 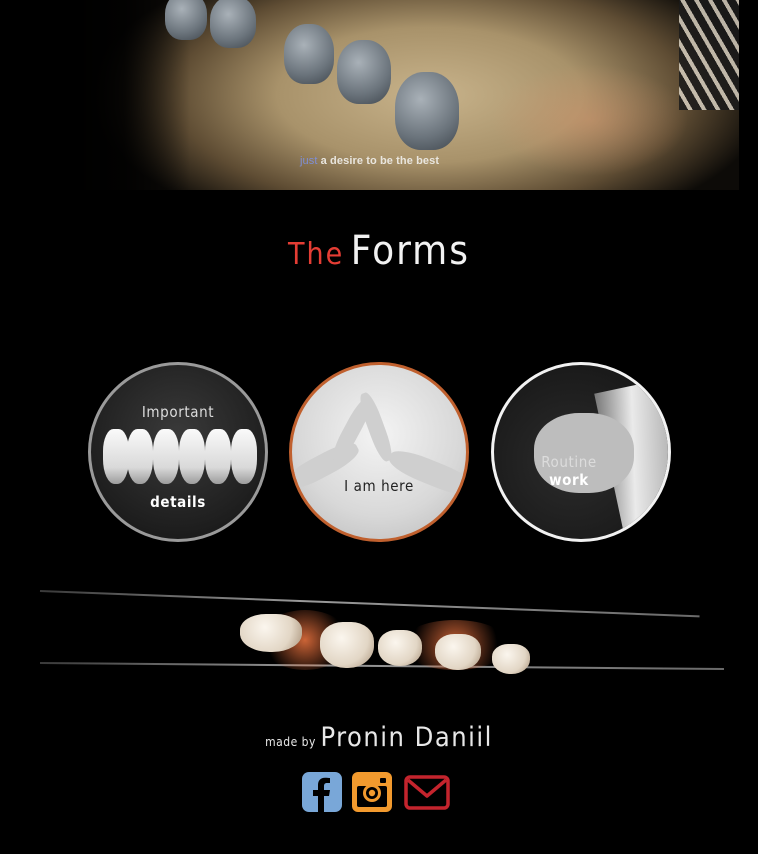 What do you see at coordinates (406, 737) in the screenshot?
I see `author-name: Pronin Daniil` at bounding box center [406, 737].